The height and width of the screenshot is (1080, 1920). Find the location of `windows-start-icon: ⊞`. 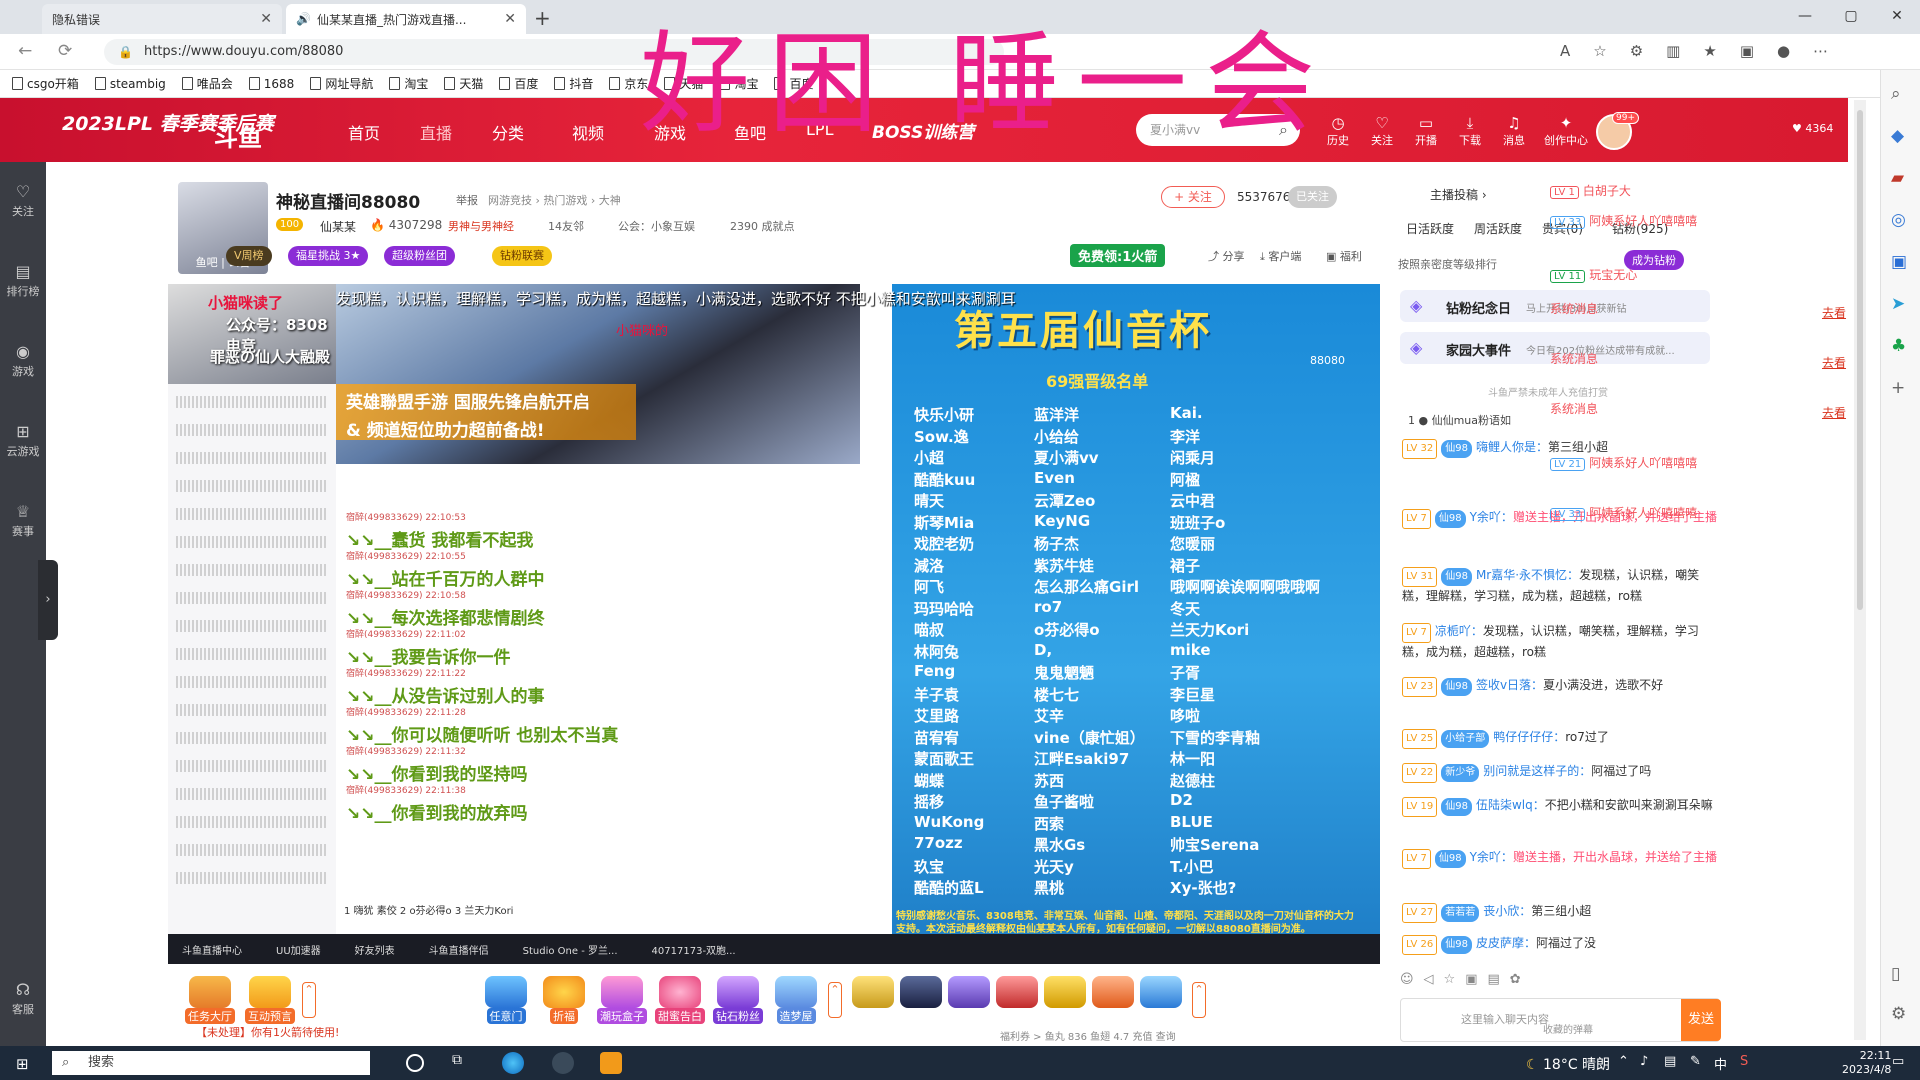

windows-start-icon: ⊞ is located at coordinates (22, 1064).